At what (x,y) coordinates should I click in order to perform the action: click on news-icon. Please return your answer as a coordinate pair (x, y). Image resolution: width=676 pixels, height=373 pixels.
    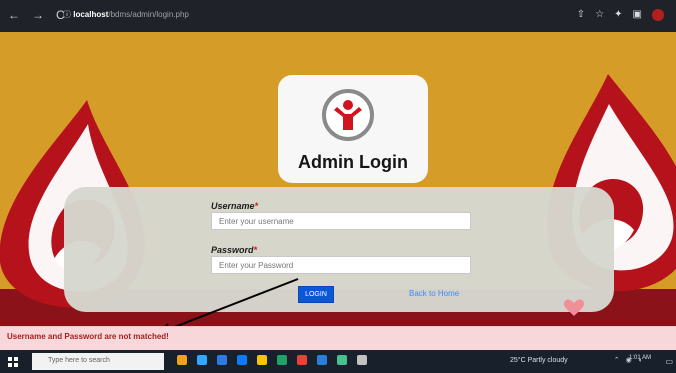
    Looking at the image, I should click on (182, 360).